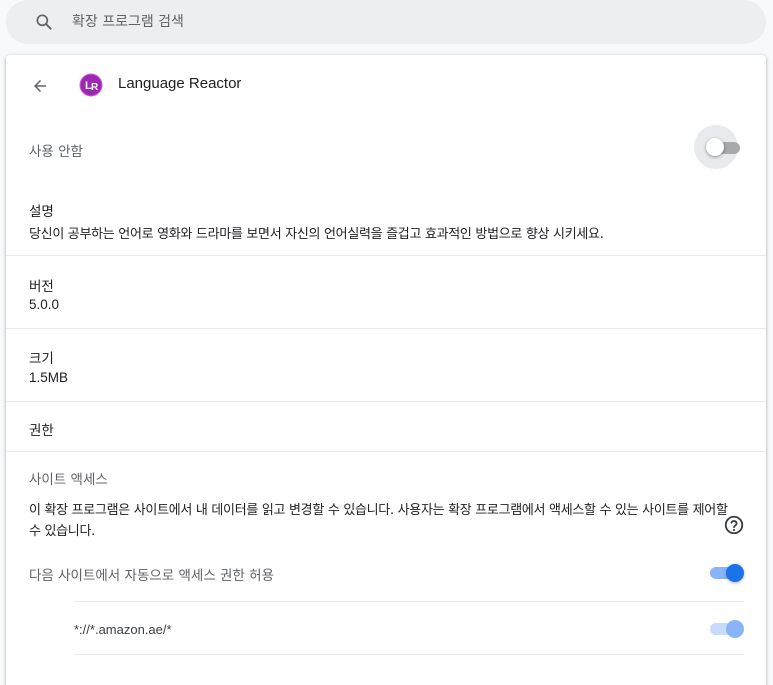 This screenshot has height=685, width=773. I want to click on arrow-back-icon, so click(40, 86).